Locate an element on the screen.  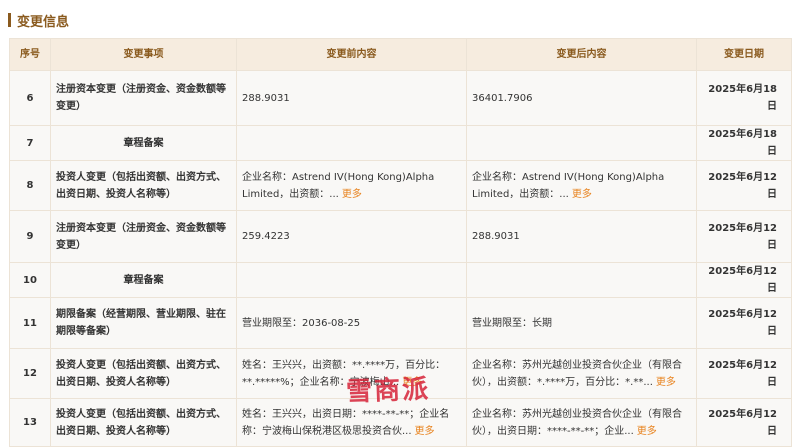
row-no: 6 is located at coordinates (30, 98).